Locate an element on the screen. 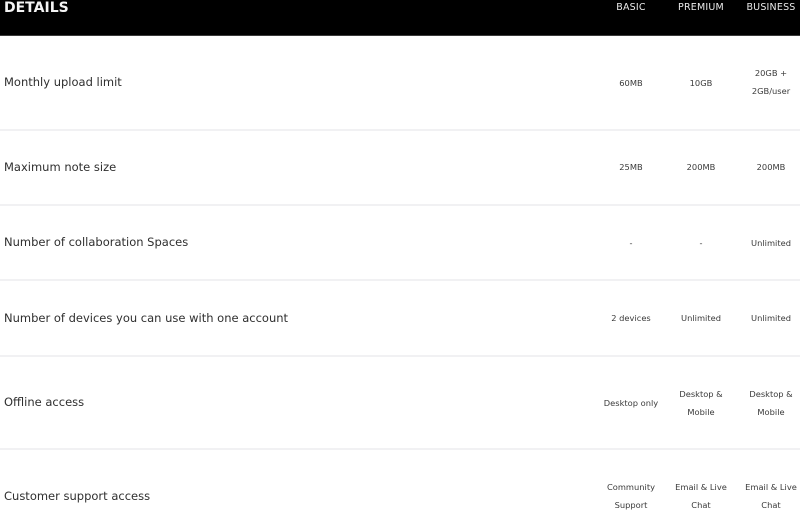 The height and width of the screenshot is (515, 800). cell-basic: 25MB is located at coordinates (631, 167).